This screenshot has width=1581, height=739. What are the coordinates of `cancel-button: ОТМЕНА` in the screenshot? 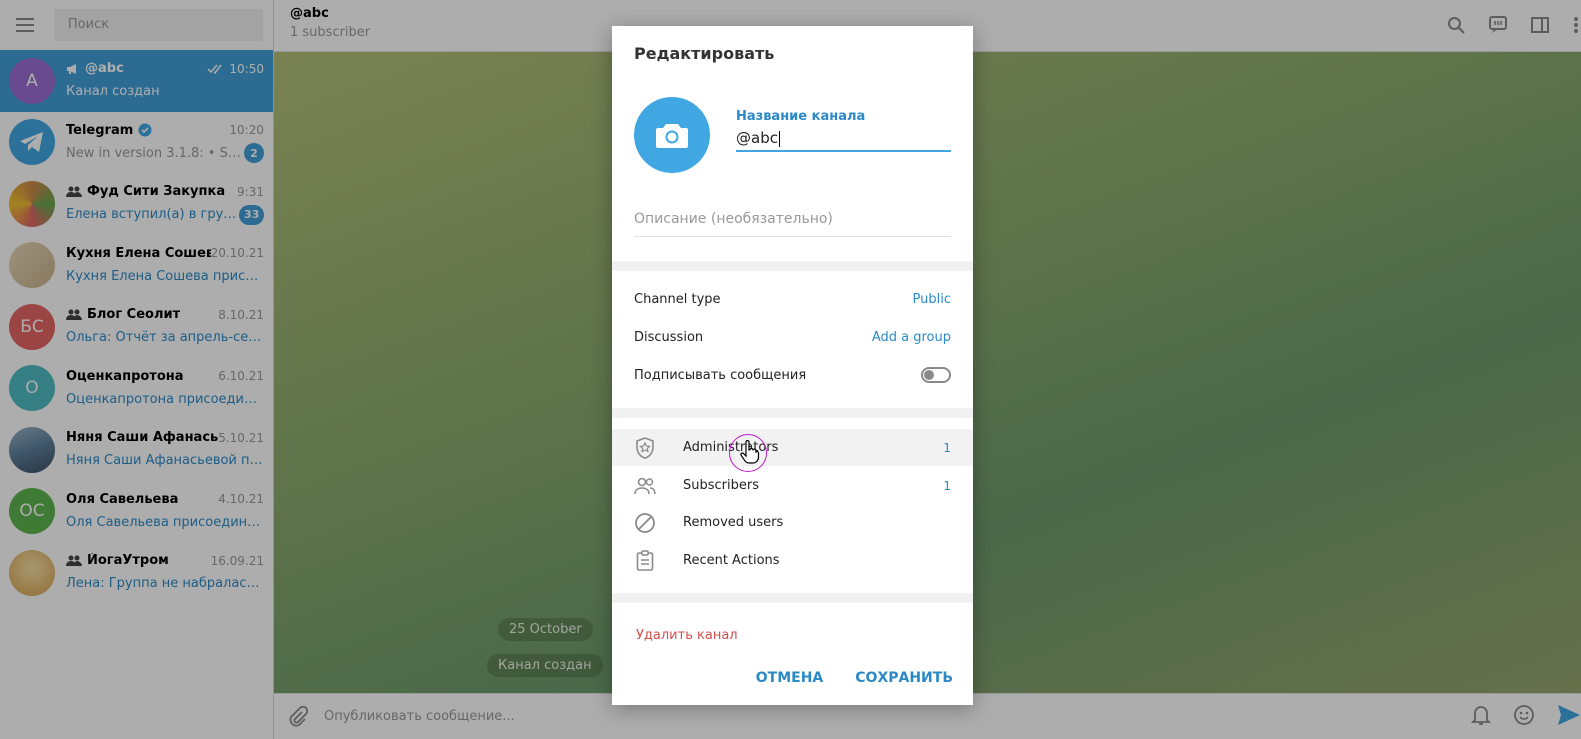 It's located at (790, 678).